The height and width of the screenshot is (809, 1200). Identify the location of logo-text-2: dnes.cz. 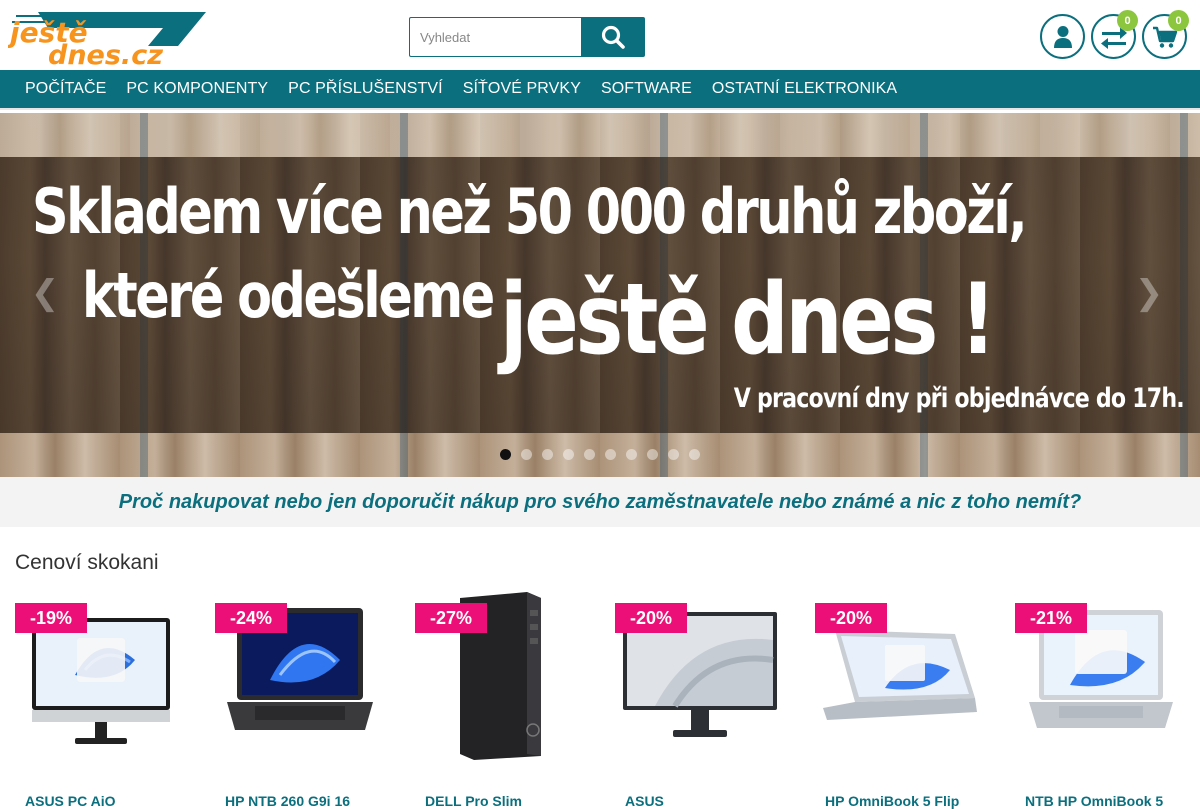
(105, 53).